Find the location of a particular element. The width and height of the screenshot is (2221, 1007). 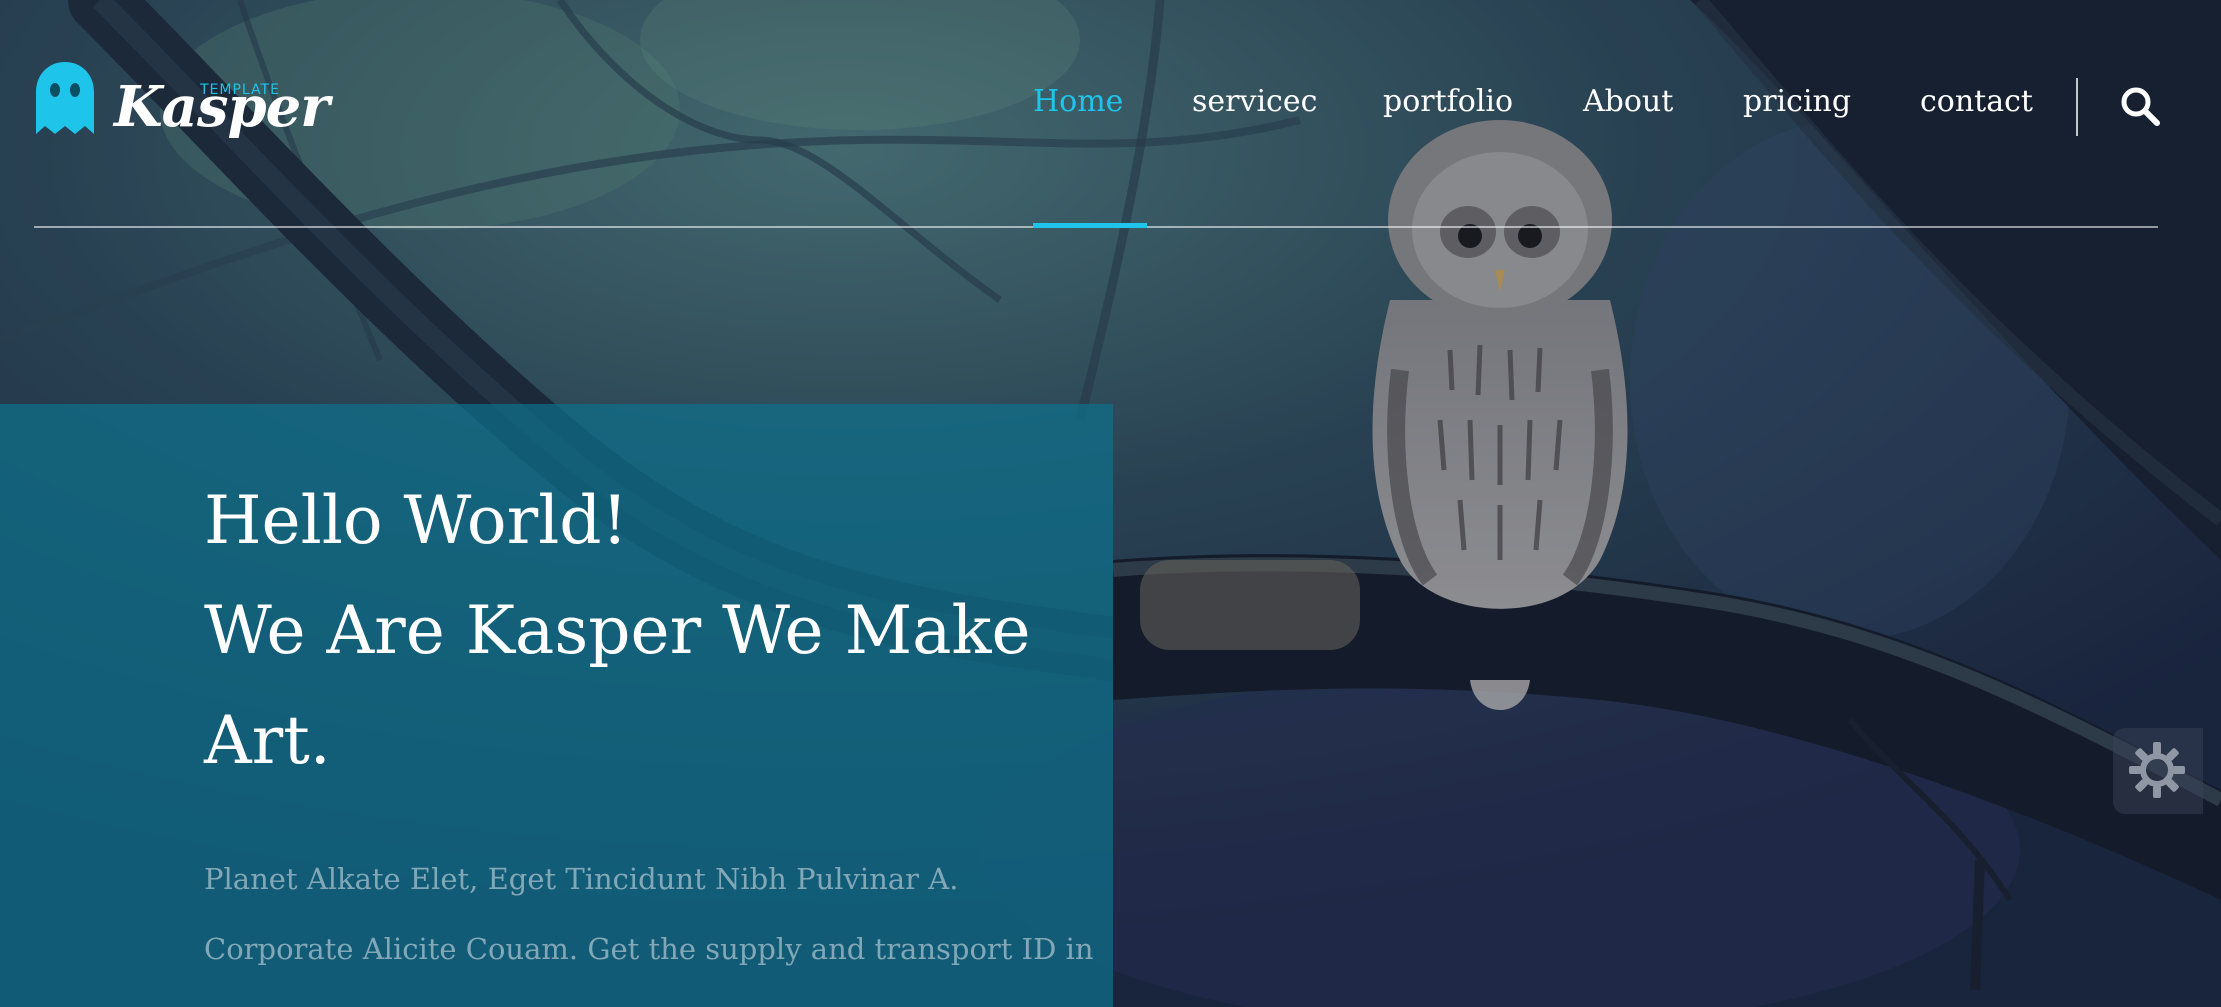

settings-widget-button is located at coordinates (2158, 771).